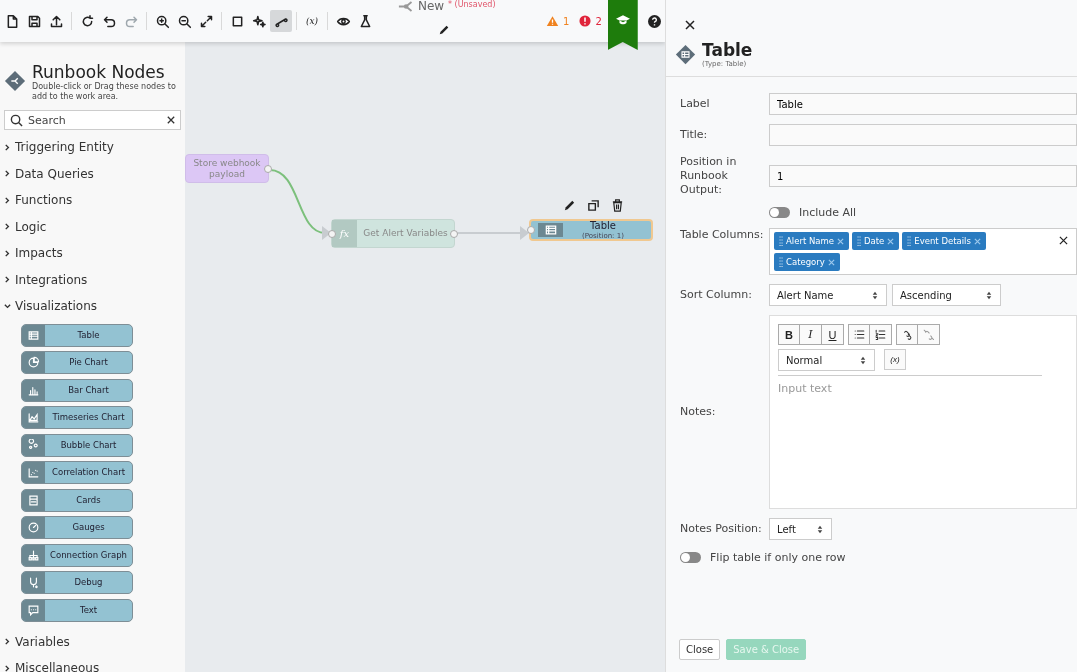 This screenshot has height=672, width=1077. Describe the element at coordinates (807, 262) in the screenshot. I see `column-tag: Category` at that location.